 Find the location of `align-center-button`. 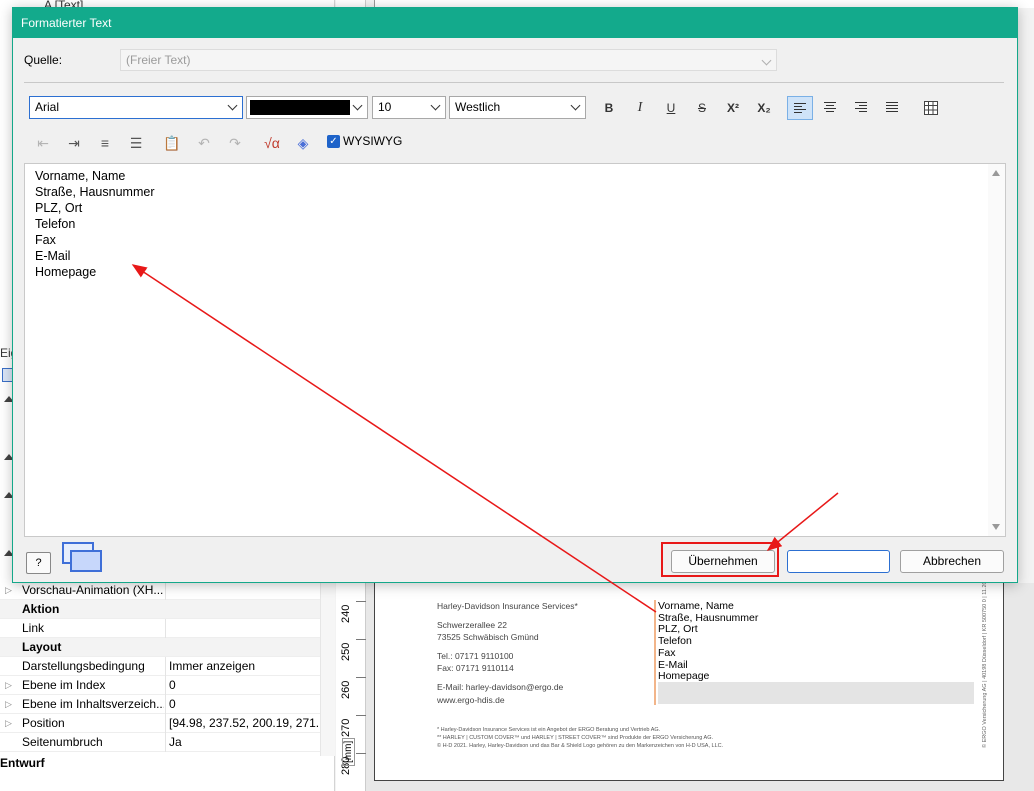

align-center-button is located at coordinates (831, 108).